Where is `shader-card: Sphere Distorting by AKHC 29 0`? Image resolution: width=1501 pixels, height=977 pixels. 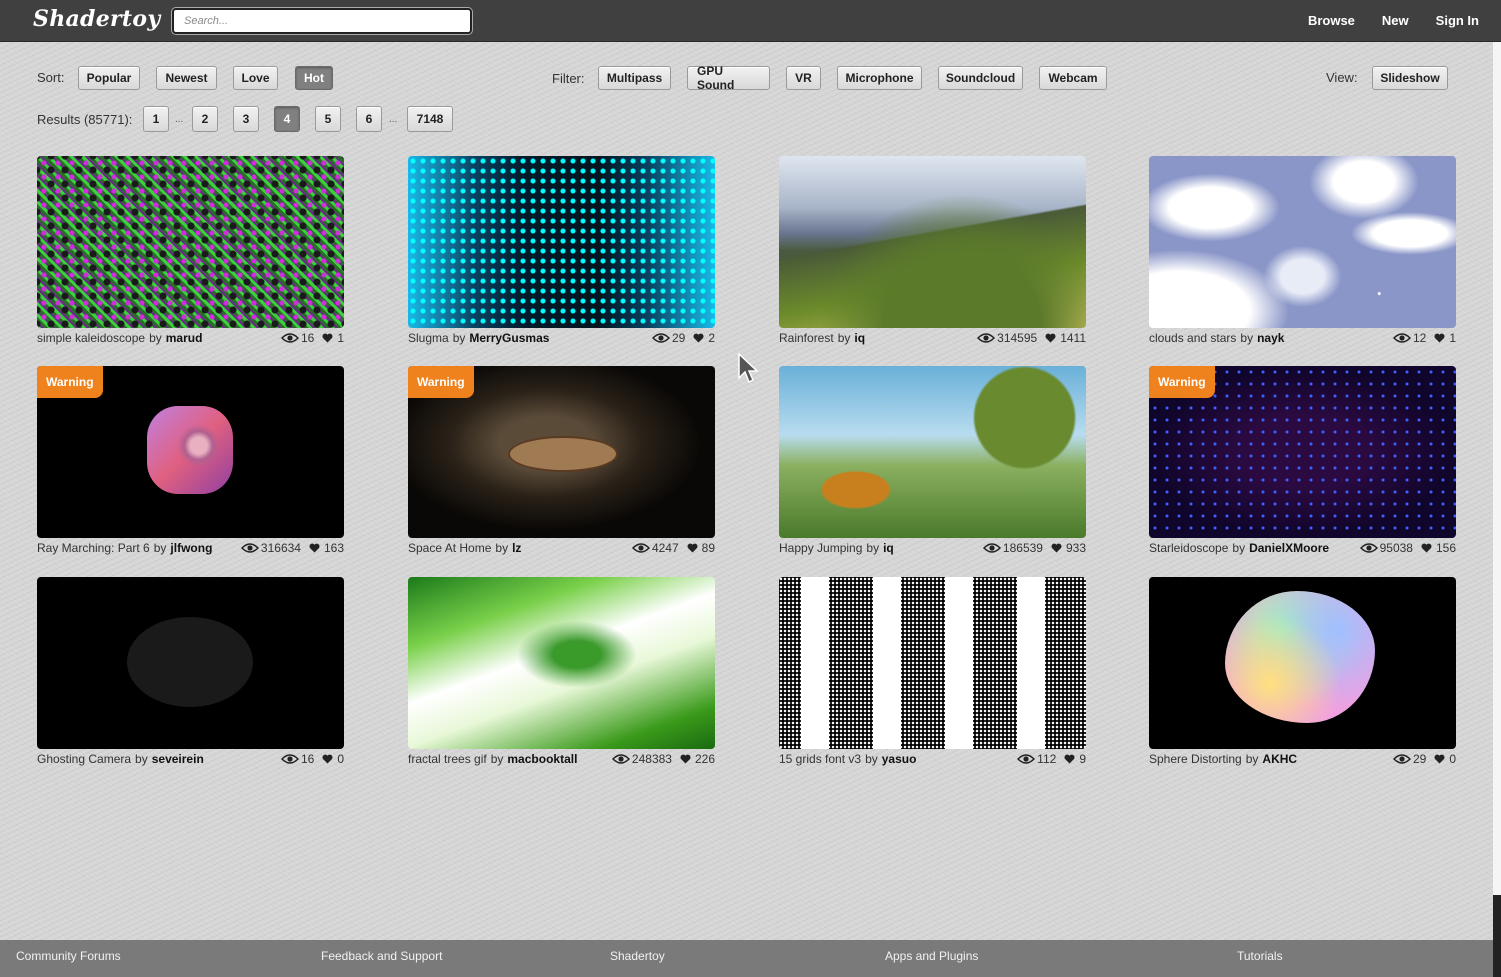
shader-card: Sphere Distorting by AKHC 29 0 is located at coordinates (1302, 673).